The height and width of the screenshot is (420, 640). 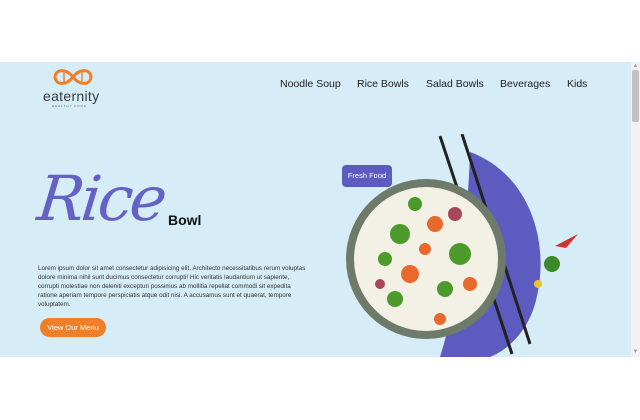 I want to click on scroll-down-arrow-icon: ▼, so click(x=635, y=352).